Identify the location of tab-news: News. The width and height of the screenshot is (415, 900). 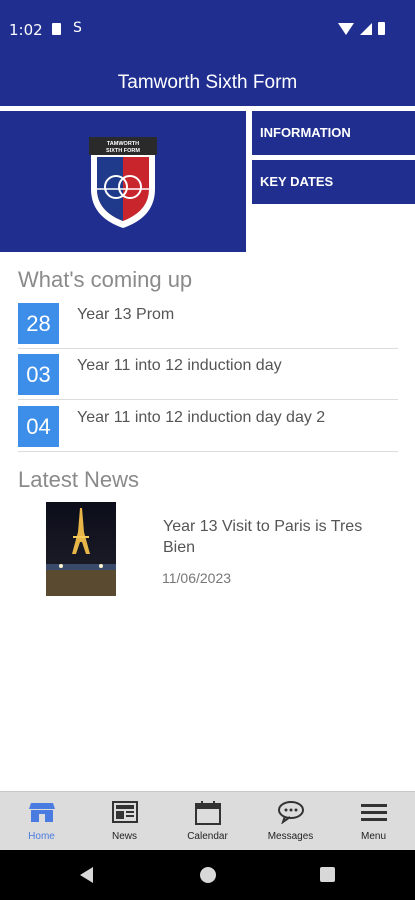
(124, 821).